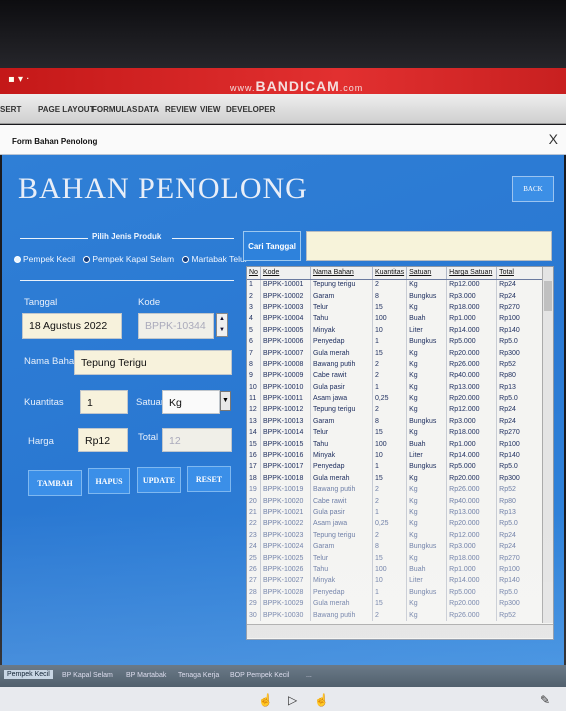  What do you see at coordinates (400, 444) in the screenshot?
I see `table-row: 15 BPPK-10015 Tahu 100 Buah Rp1.000 Rp100` at bounding box center [400, 444].